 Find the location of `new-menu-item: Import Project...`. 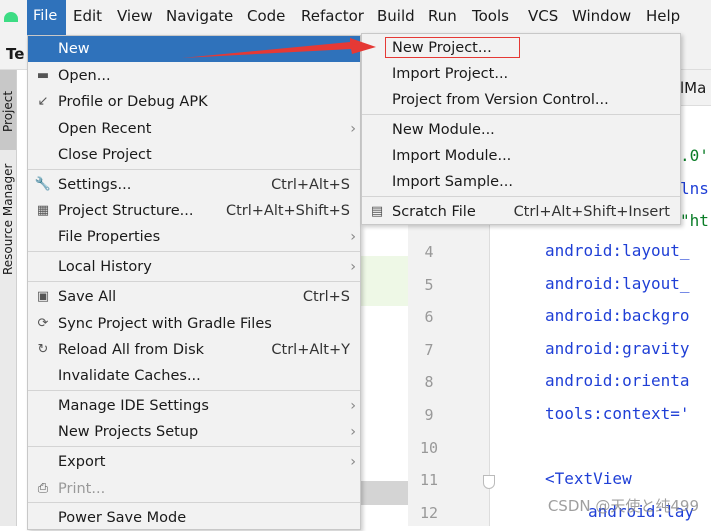

new-menu-item: Import Project... is located at coordinates (521, 74).